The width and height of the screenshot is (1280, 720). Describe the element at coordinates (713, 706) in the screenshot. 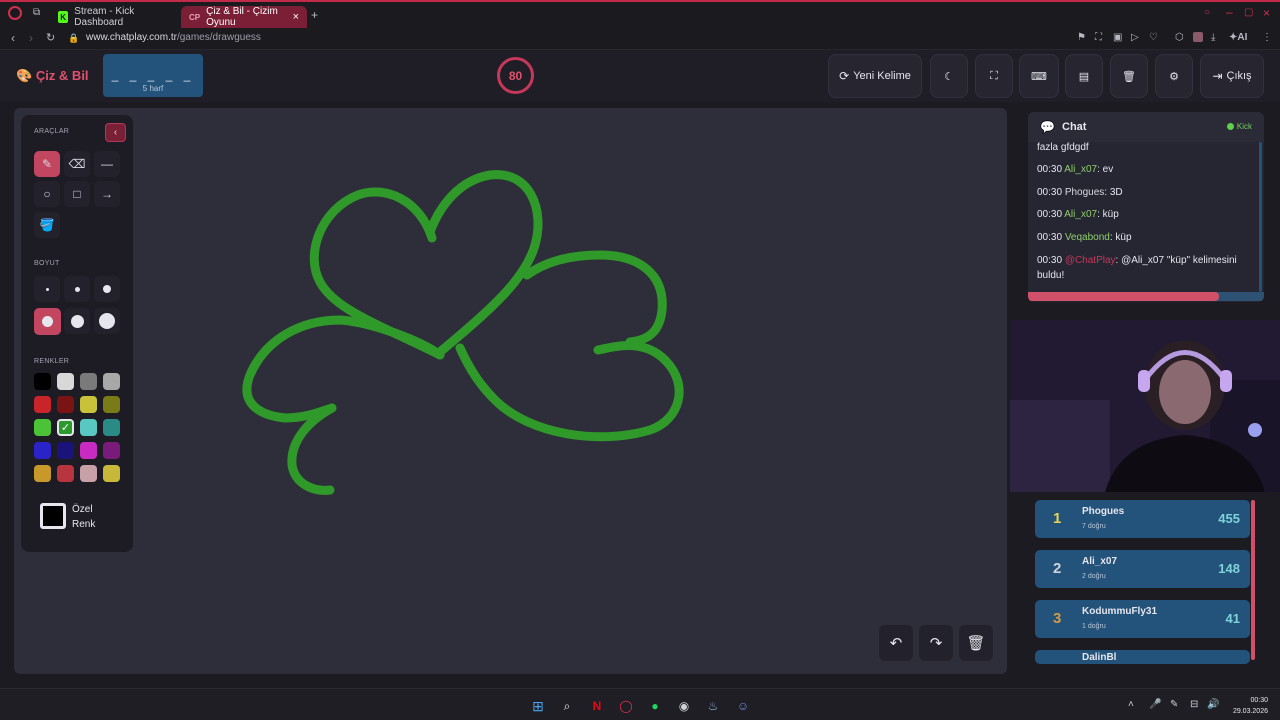

I see `steam-icon: ♨` at that location.